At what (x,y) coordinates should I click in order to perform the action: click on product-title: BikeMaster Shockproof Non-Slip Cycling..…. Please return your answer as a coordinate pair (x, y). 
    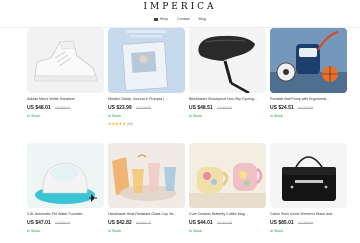
    Looking at the image, I should click on (227, 99).